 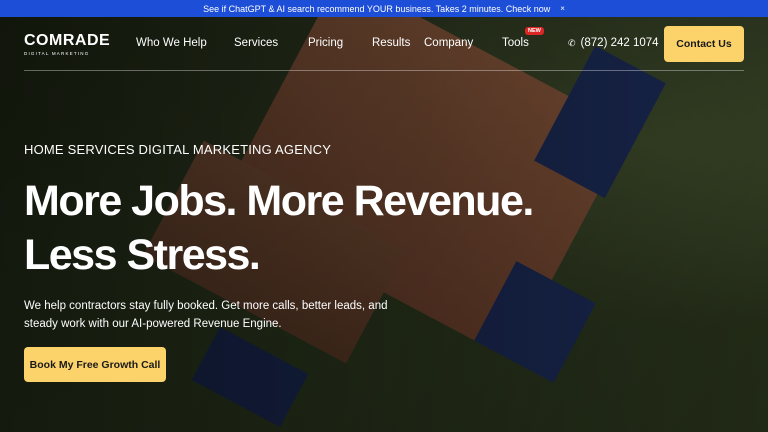 What do you see at coordinates (95, 364) in the screenshot?
I see `book-growth-call-button: Book My Free Growth Call` at bounding box center [95, 364].